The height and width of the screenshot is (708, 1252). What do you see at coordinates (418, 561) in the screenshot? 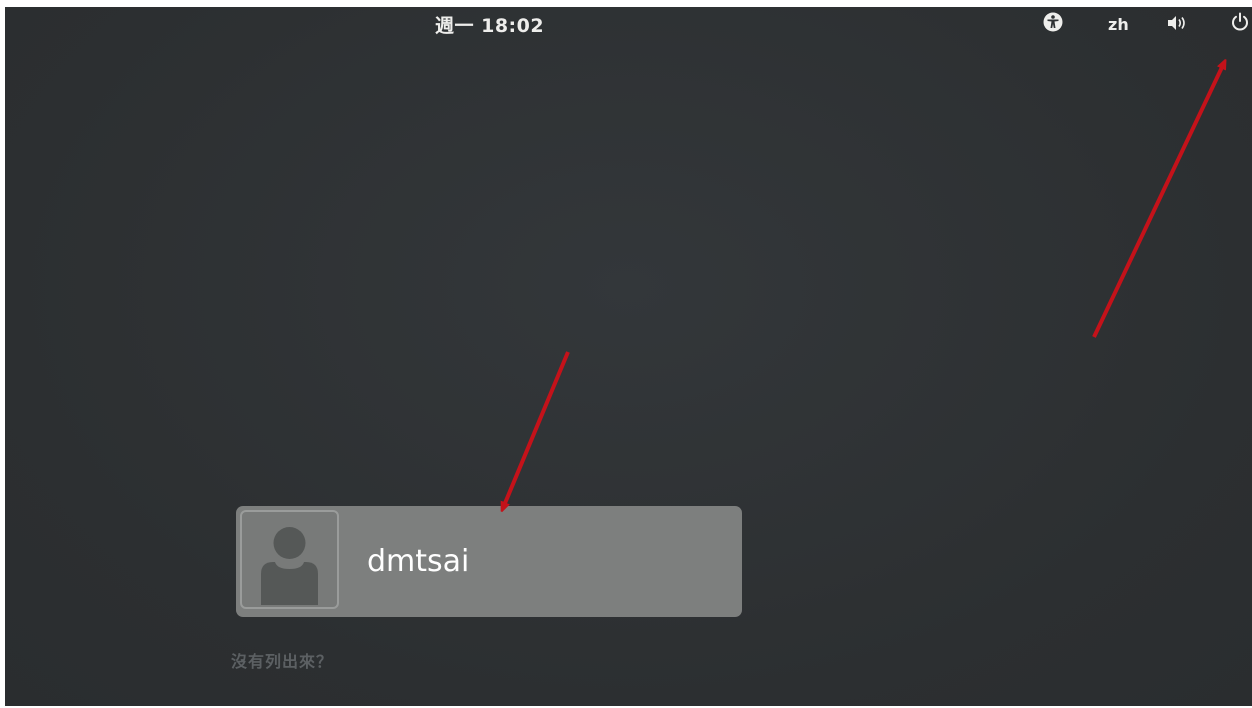
I see `user-name: dmtsai` at bounding box center [418, 561].